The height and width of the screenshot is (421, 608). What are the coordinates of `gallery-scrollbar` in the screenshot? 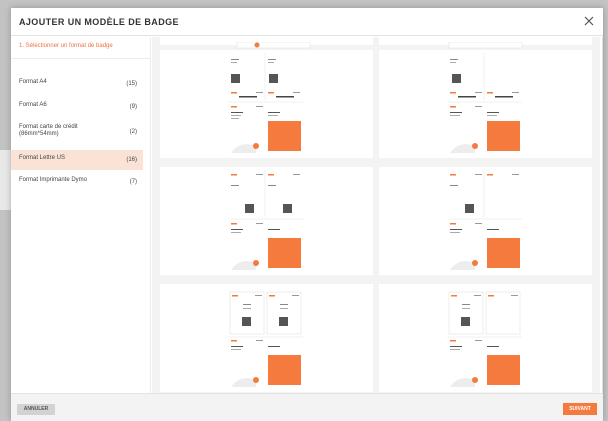 It's located at (602, 215).